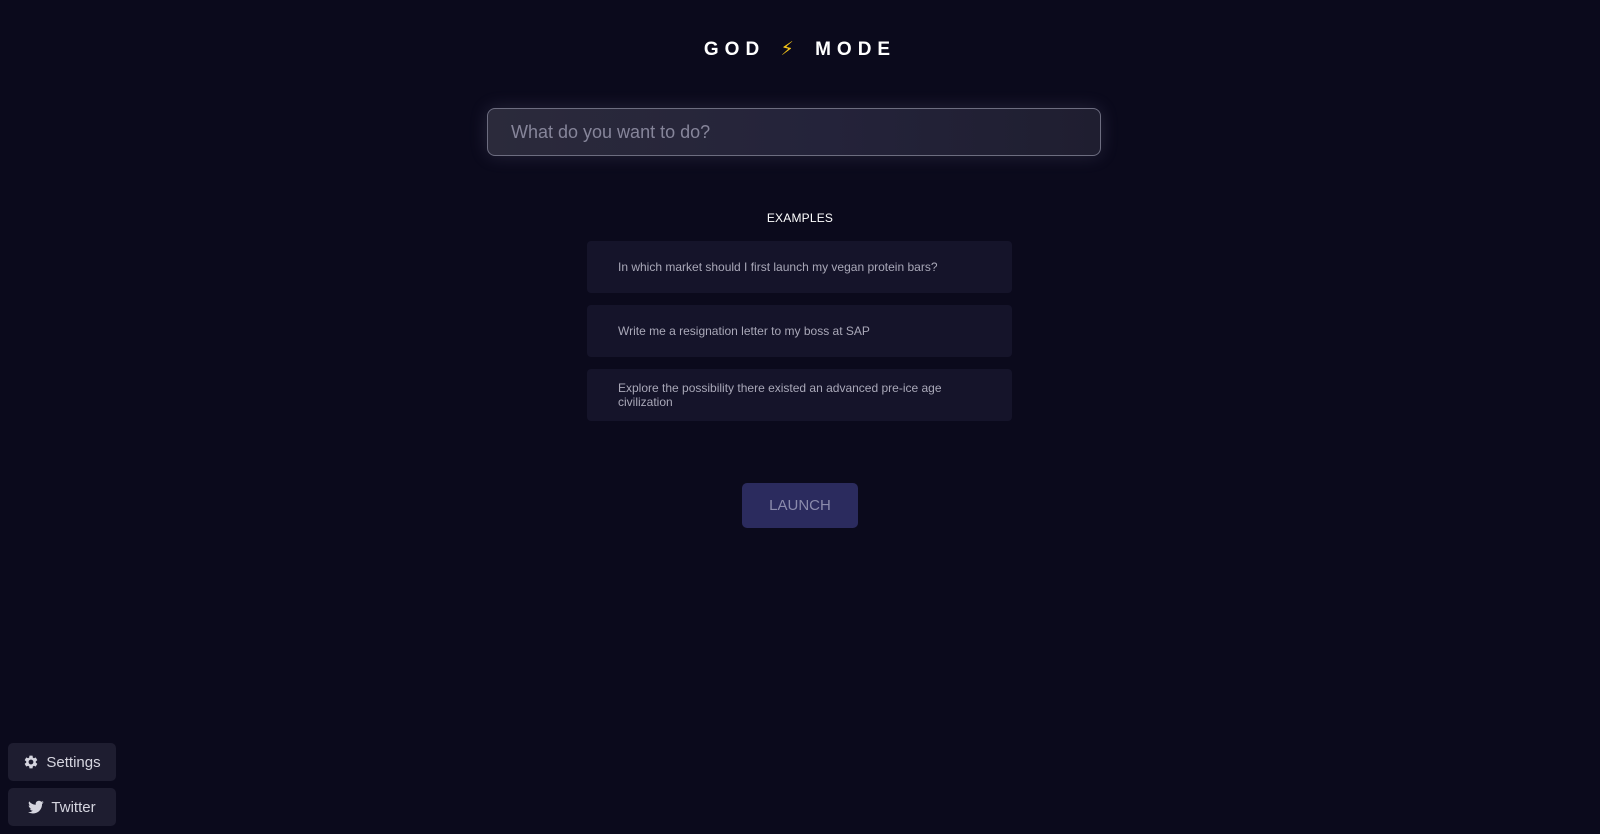 The width and height of the screenshot is (1600, 834). Describe the element at coordinates (800, 218) in the screenshot. I see `examples-heading: EXAMPLES` at that location.